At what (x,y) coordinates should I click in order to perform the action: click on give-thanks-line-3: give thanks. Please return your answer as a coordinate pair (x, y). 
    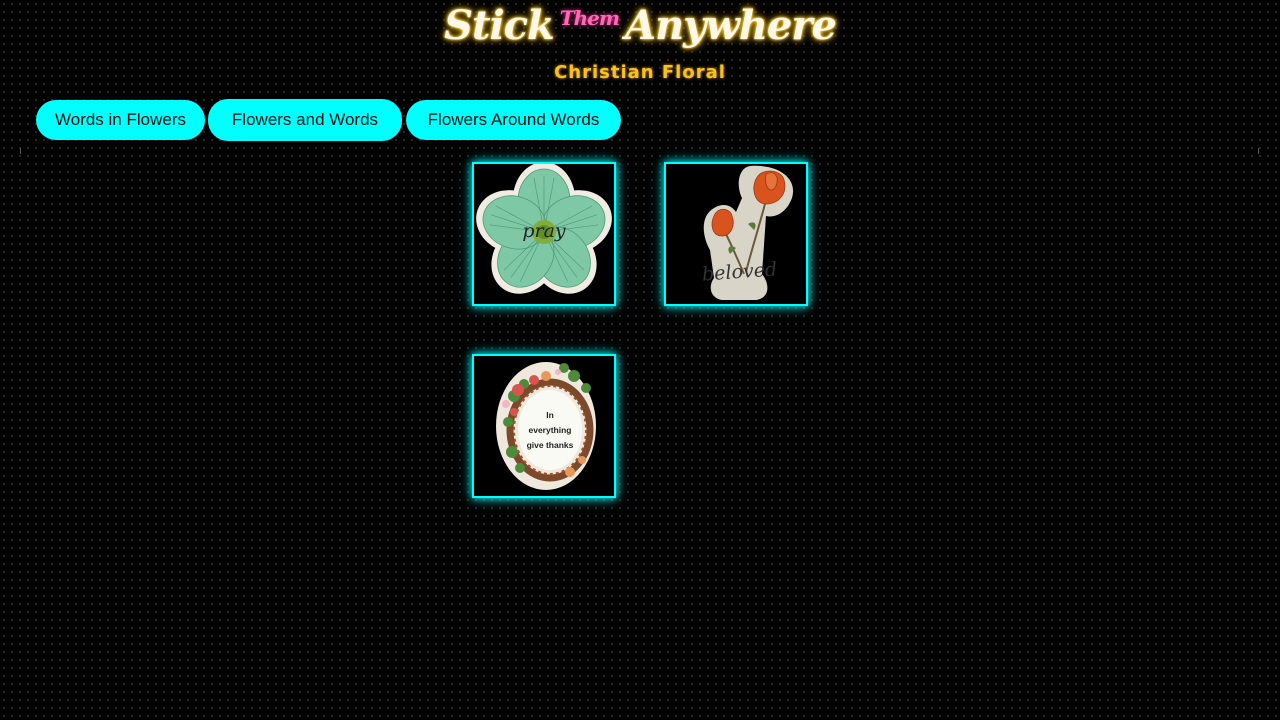
    Looking at the image, I should click on (550, 445).